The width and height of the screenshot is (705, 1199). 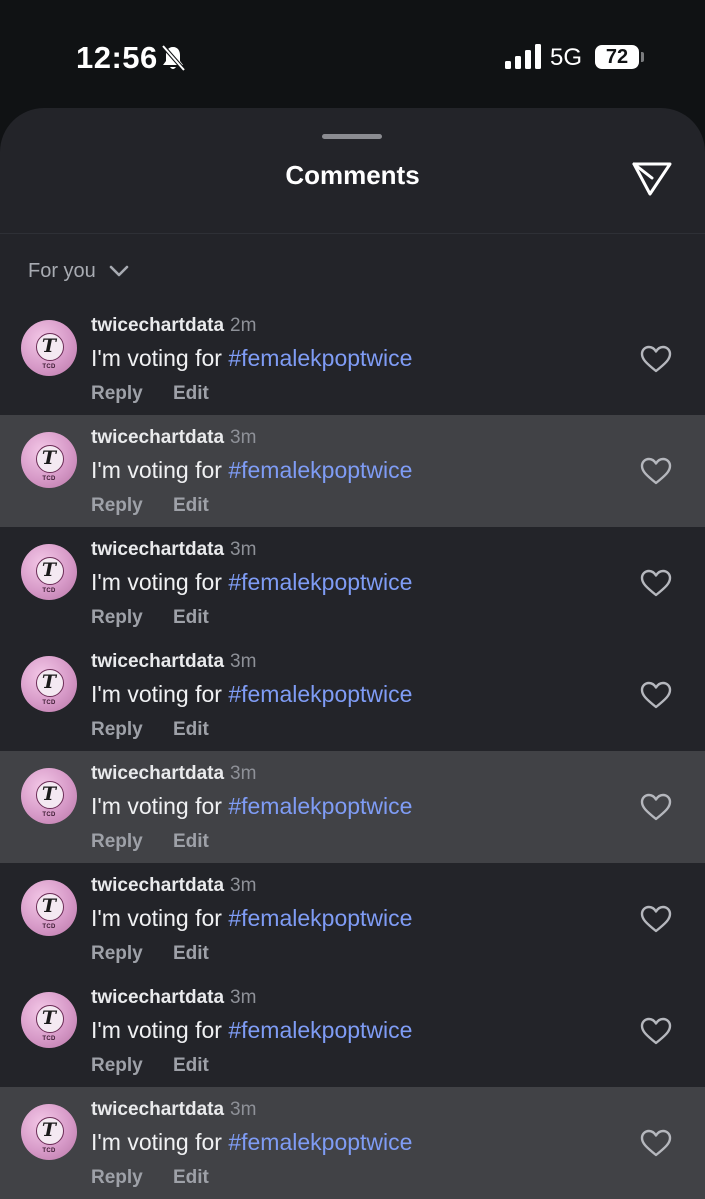 I want to click on sheet-grabber-handle, so click(x=352, y=136).